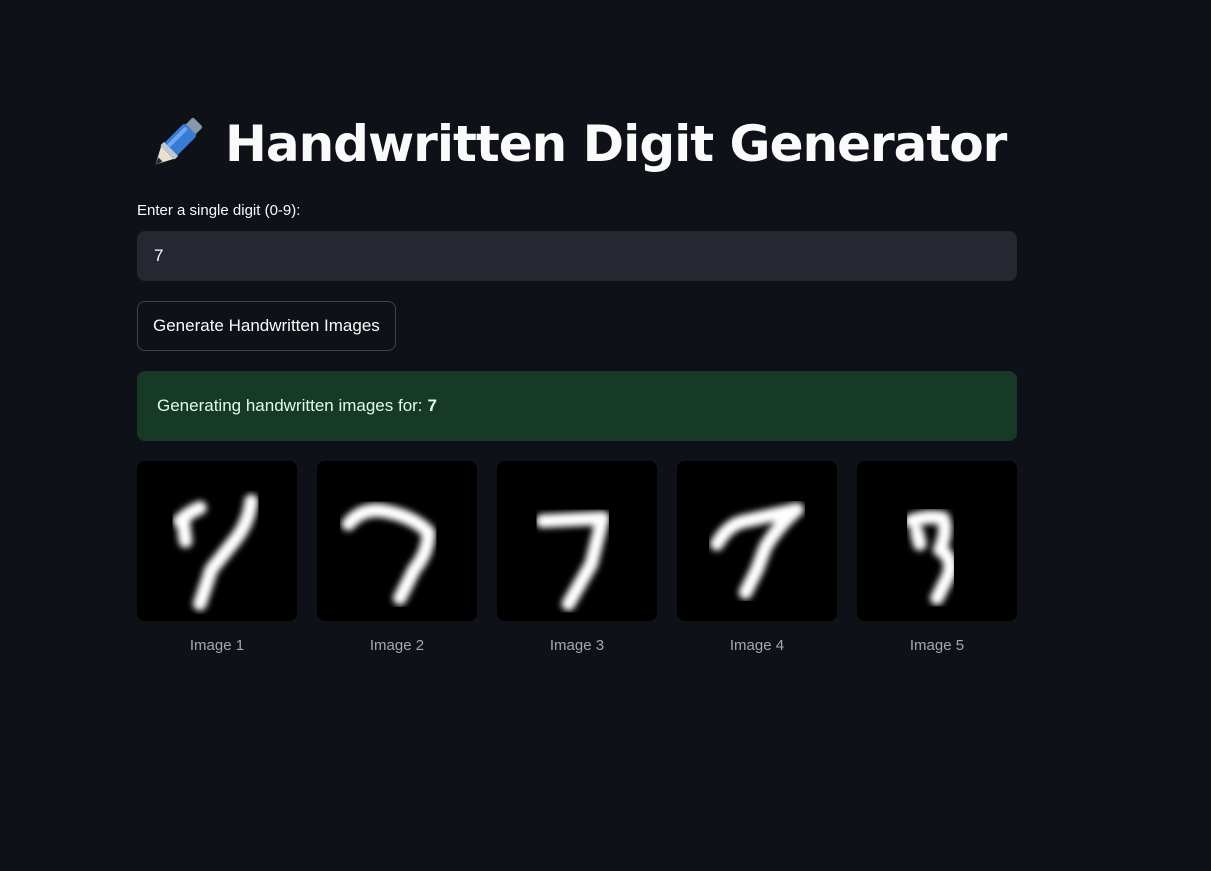  Describe the element at coordinates (290, 405) in the screenshot. I see `status-message: Generating handwritten images for:` at that location.